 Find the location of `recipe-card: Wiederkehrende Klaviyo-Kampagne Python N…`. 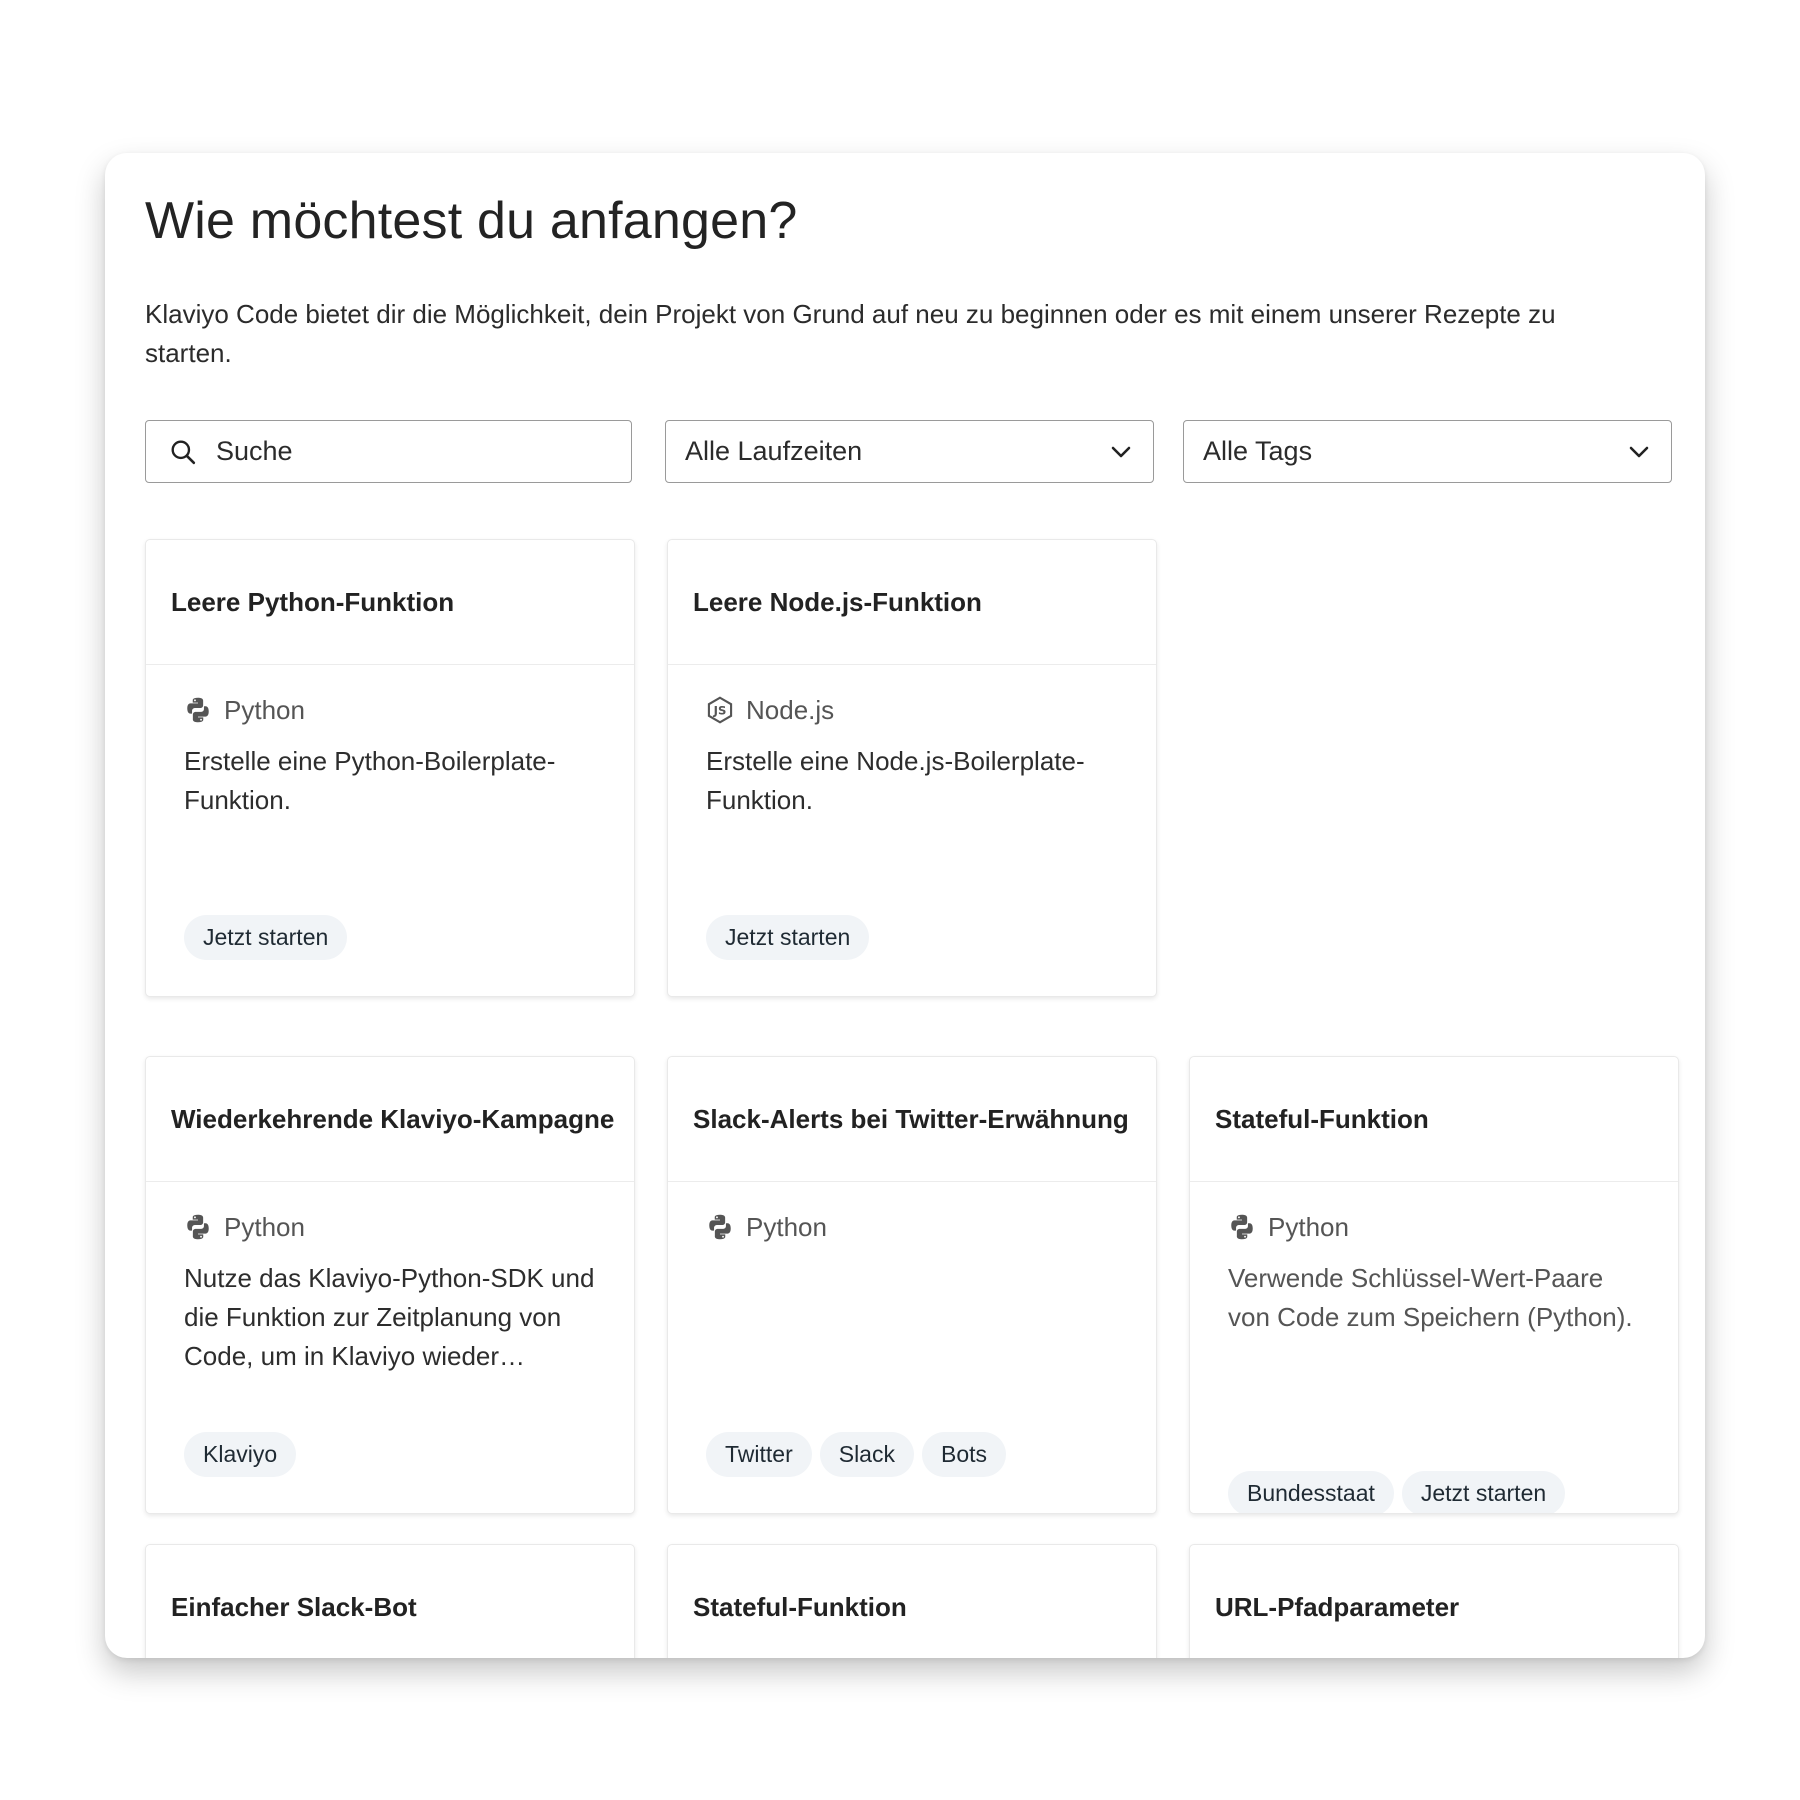

recipe-card: Wiederkehrende Klaviyo-Kampagne Python N… is located at coordinates (390, 1285).